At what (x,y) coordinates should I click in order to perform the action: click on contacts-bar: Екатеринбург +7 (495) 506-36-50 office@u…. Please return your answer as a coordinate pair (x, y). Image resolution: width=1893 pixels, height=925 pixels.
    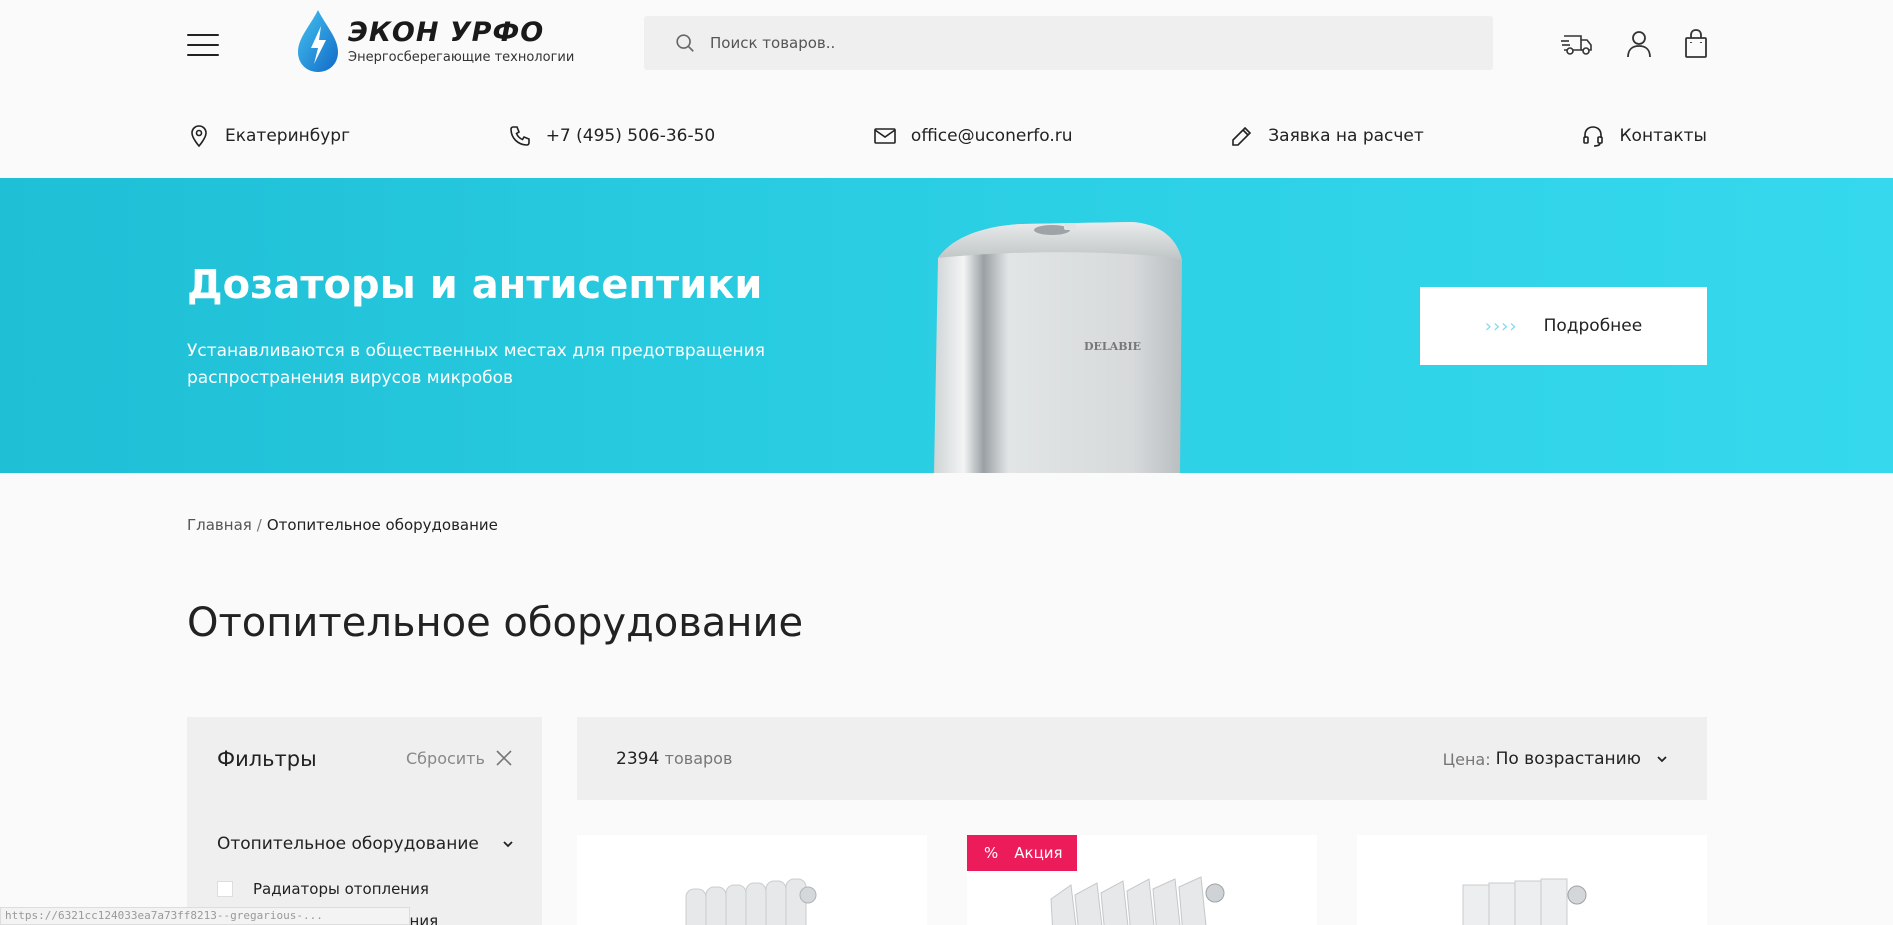
    Looking at the image, I should click on (947, 136).